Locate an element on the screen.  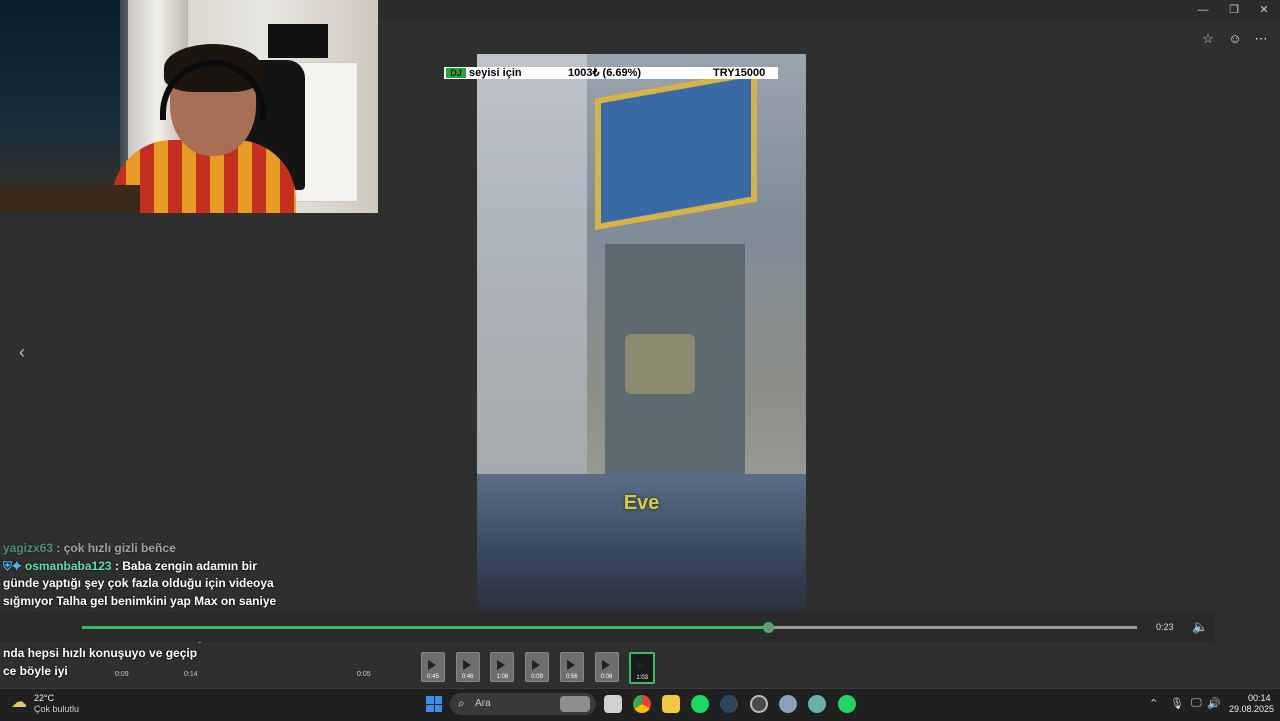
donation-text: seyisi için is located at coordinates (495, 73).